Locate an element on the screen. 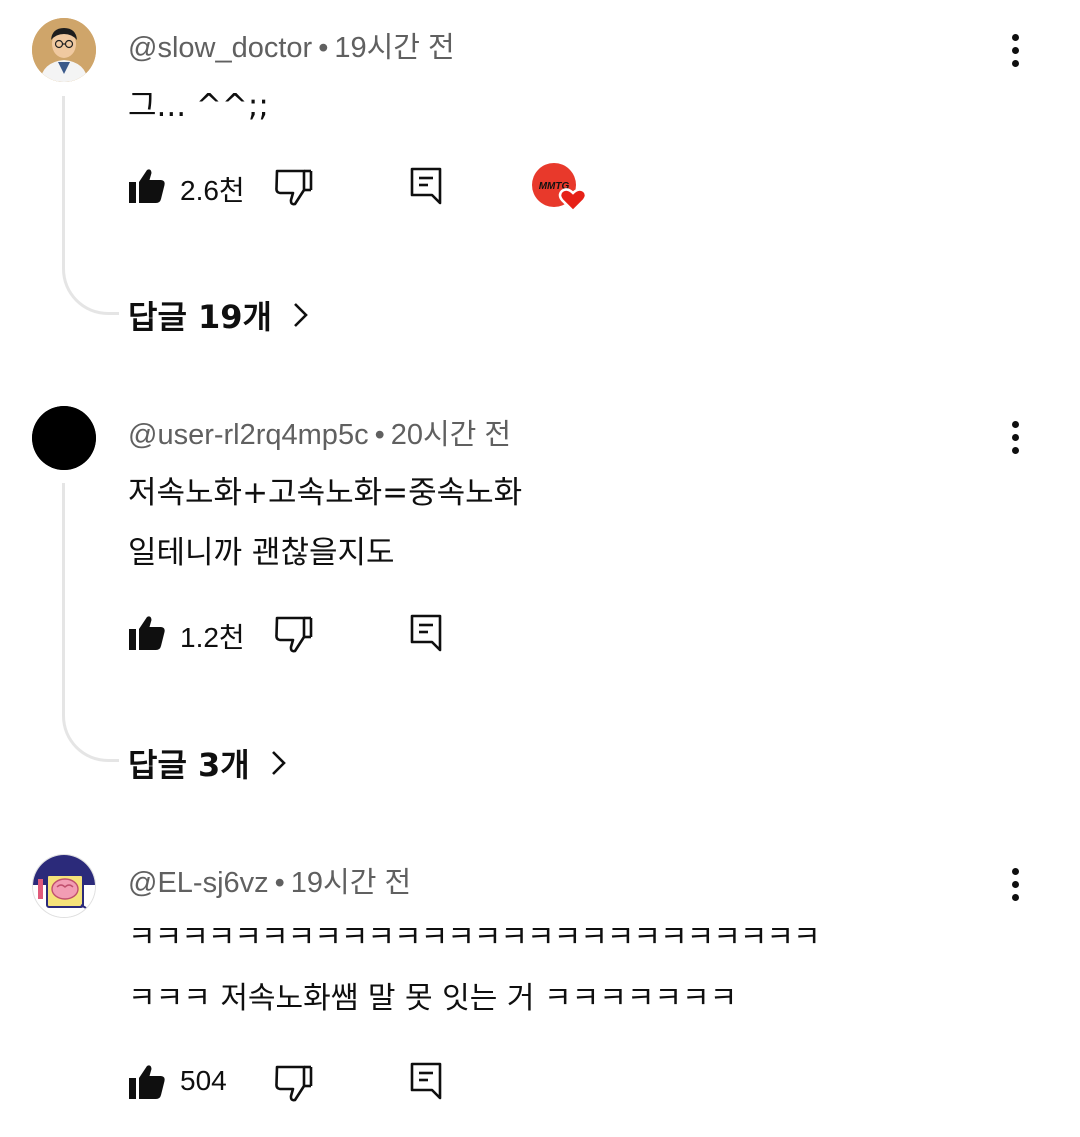 The width and height of the screenshot is (1080, 1137). brain-illustration-avatar-icon is located at coordinates (64, 886).